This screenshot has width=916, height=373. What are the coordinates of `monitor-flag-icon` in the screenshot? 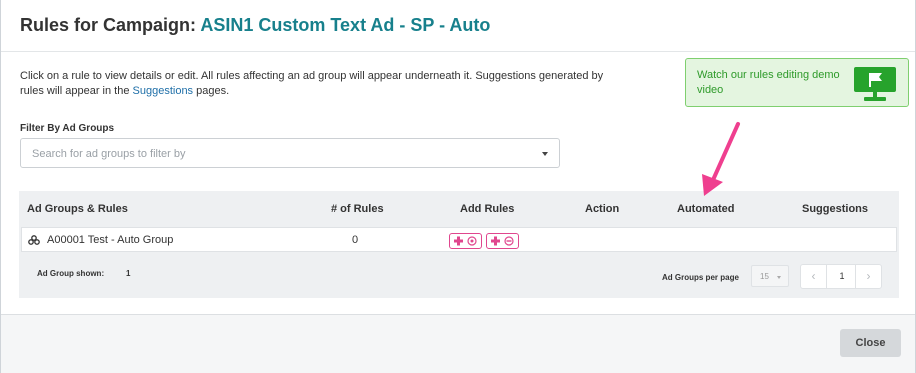 It's located at (875, 84).